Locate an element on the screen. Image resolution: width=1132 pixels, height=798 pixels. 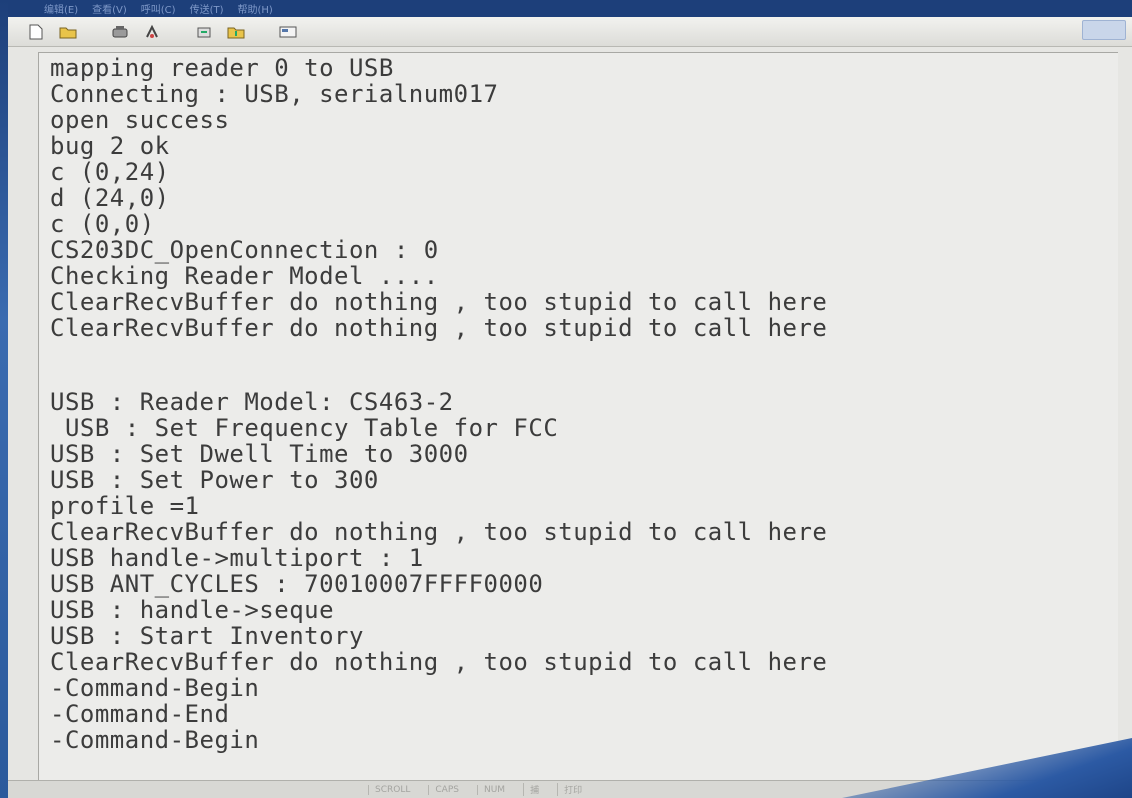
menu-transfer: 传送(T) is located at coordinates (207, 8).